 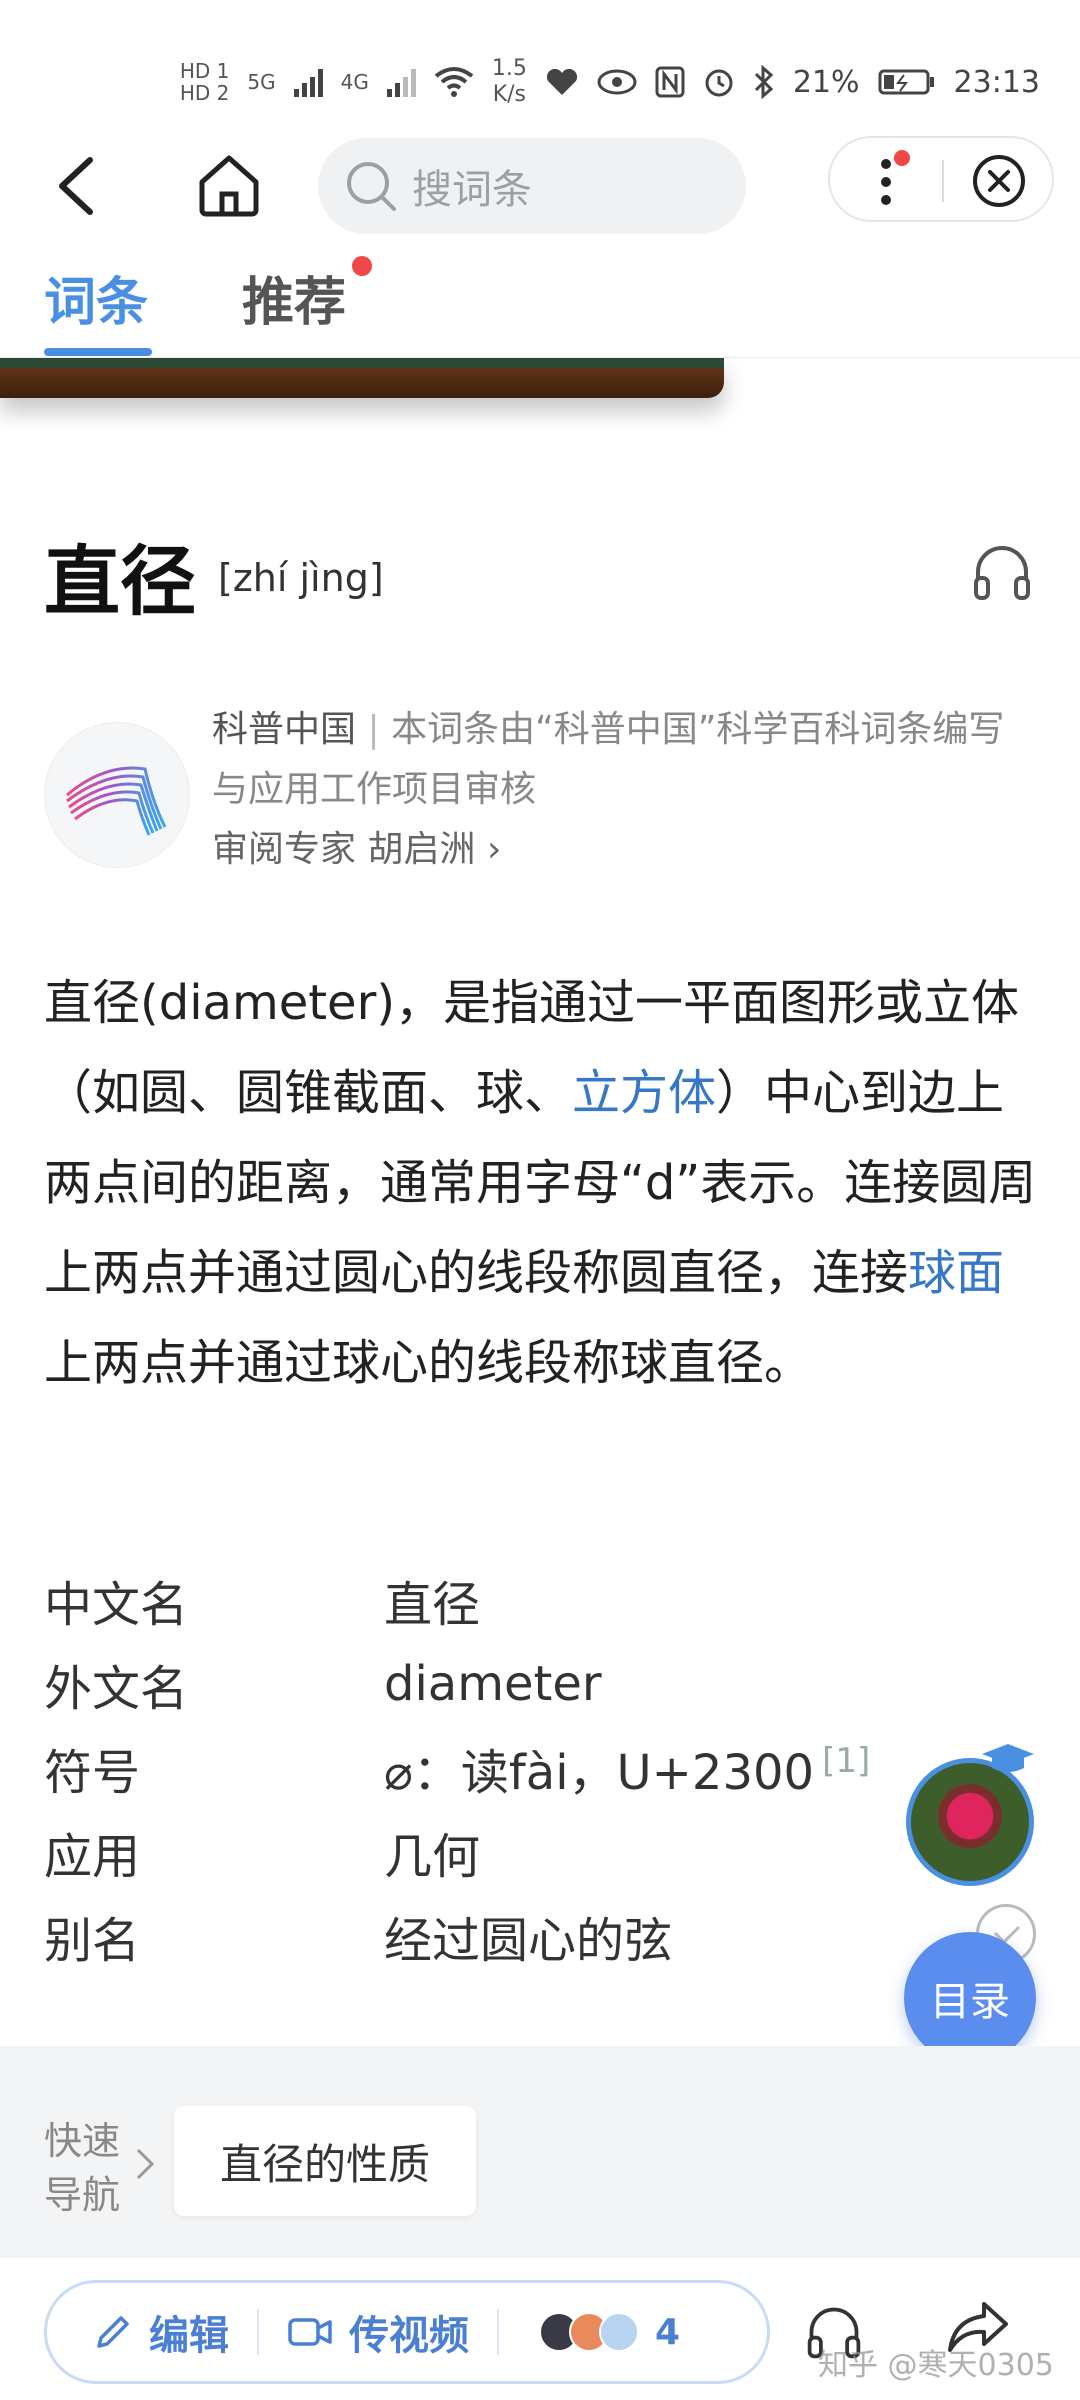 What do you see at coordinates (622, 850) in the screenshot?
I see `review-expert: 审阅专家 胡启洲 ›` at bounding box center [622, 850].